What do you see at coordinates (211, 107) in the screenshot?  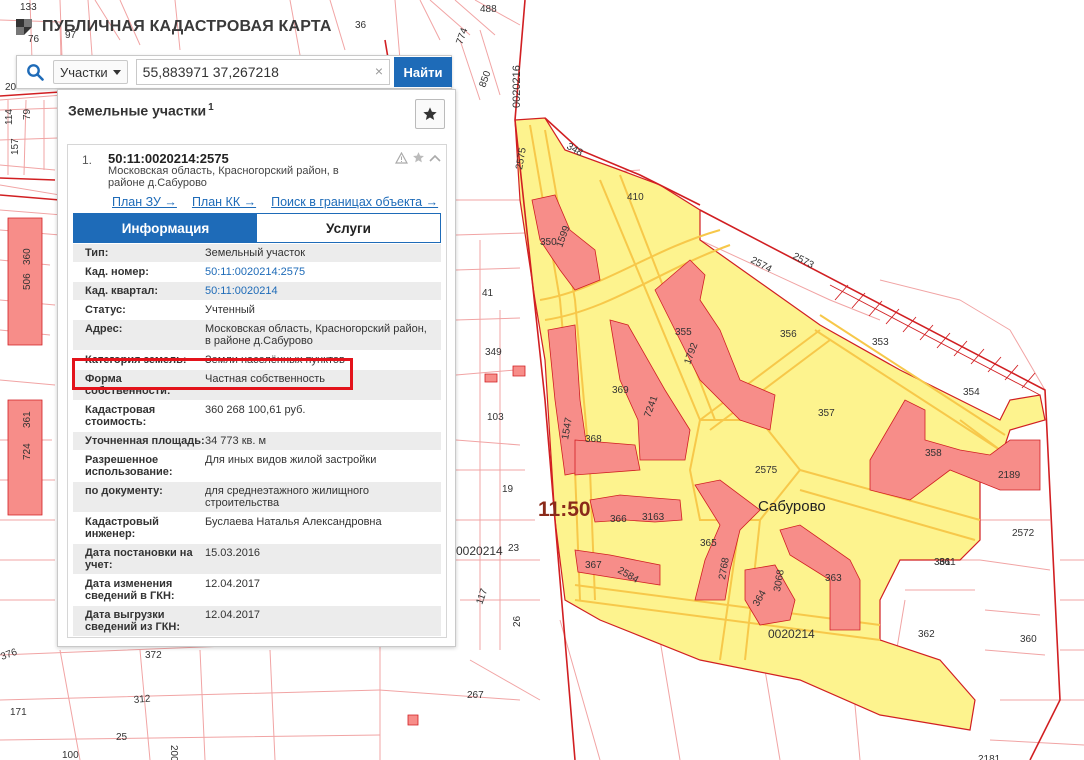 I see `results-count: 1` at bounding box center [211, 107].